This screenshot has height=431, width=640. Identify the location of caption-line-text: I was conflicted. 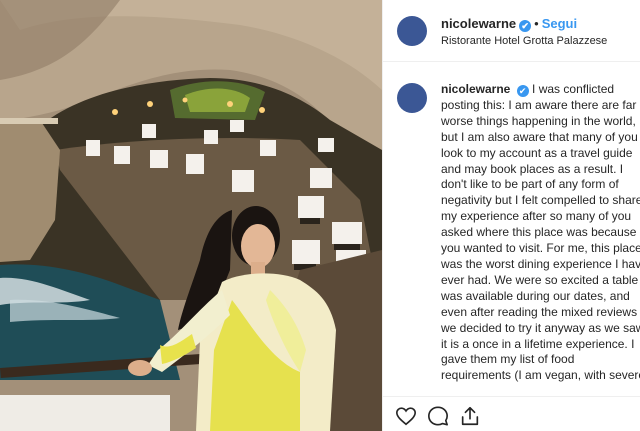
(573, 89).